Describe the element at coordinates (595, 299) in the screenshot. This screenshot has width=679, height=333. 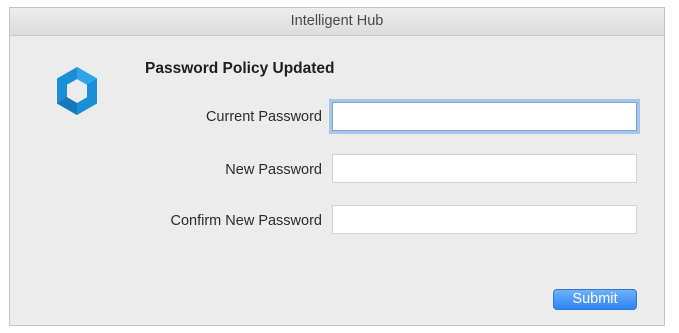
I see `submit-button: Submit` at that location.